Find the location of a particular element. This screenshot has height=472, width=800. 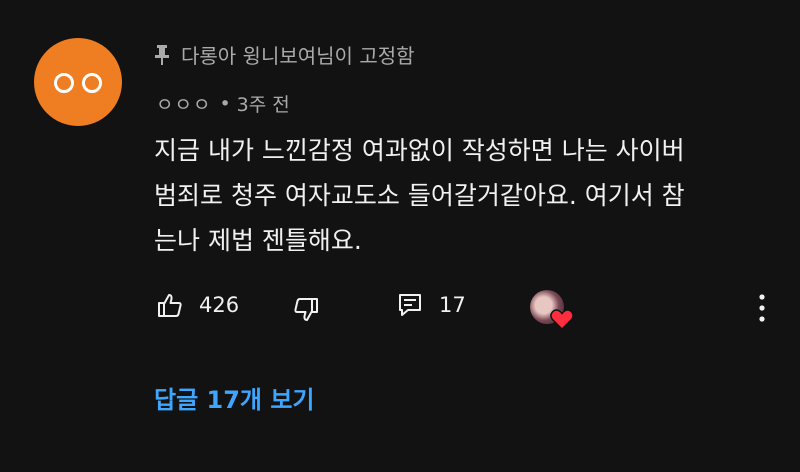

commenter-avatar is located at coordinates (78, 82).